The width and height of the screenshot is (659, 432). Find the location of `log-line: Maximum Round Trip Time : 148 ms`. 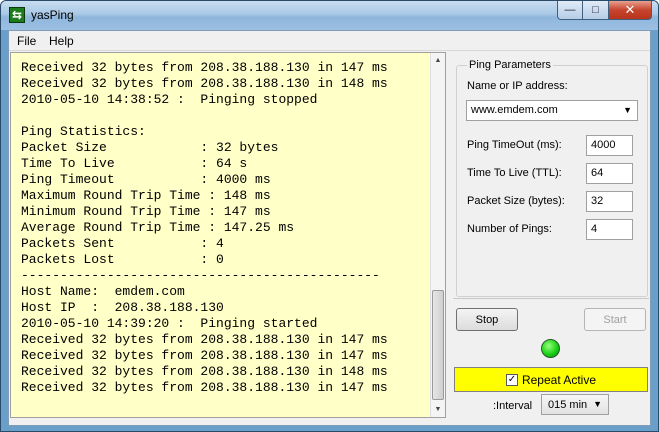

log-line: Maximum Round Trip Time : 148 ms is located at coordinates (146, 195).